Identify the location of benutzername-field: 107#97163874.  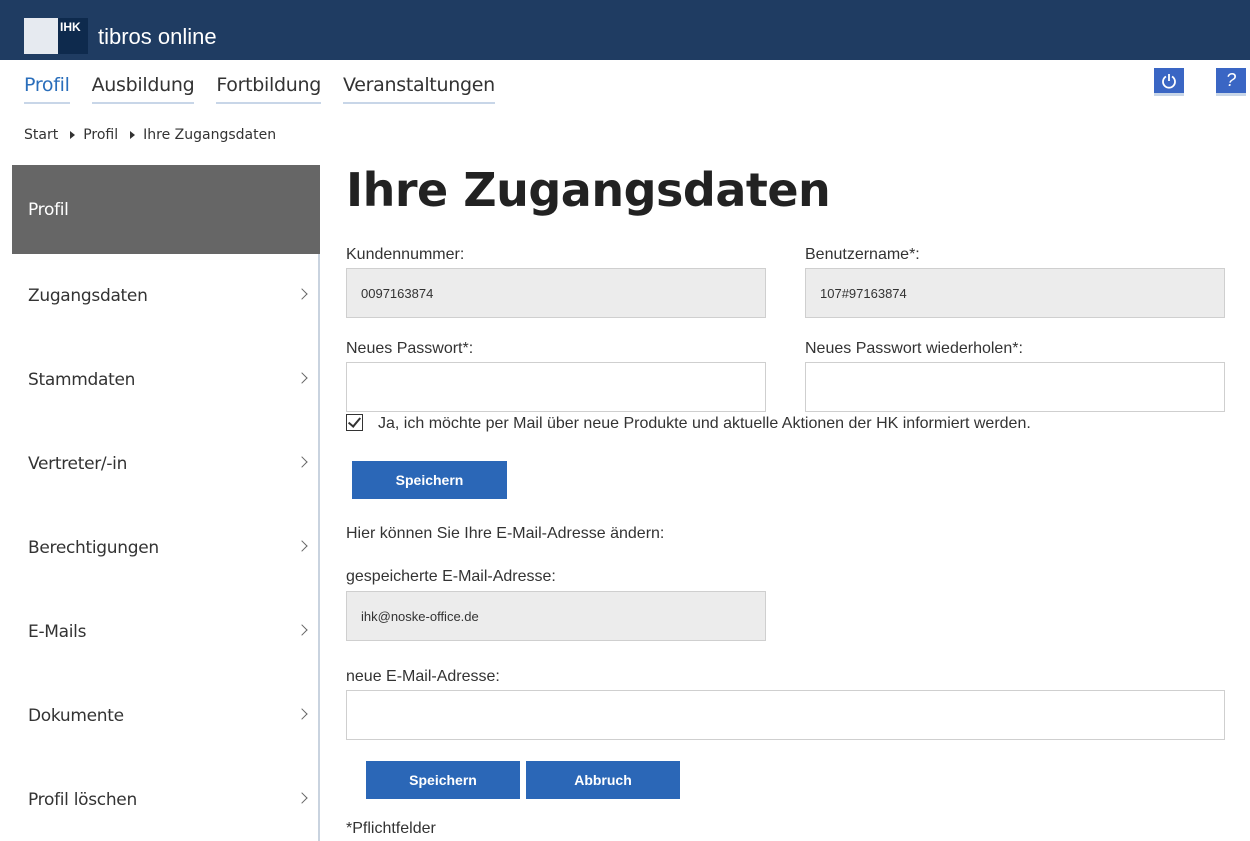
(1015, 293).